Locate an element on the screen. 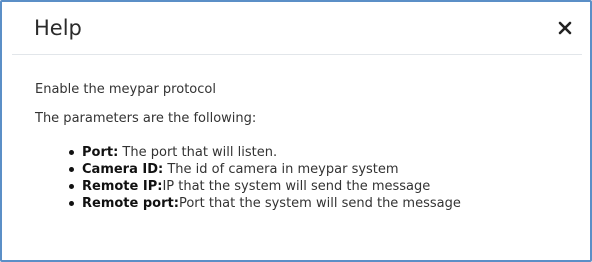 This screenshot has height=262, width=592. param-desc: The port that will listen. is located at coordinates (198, 152).